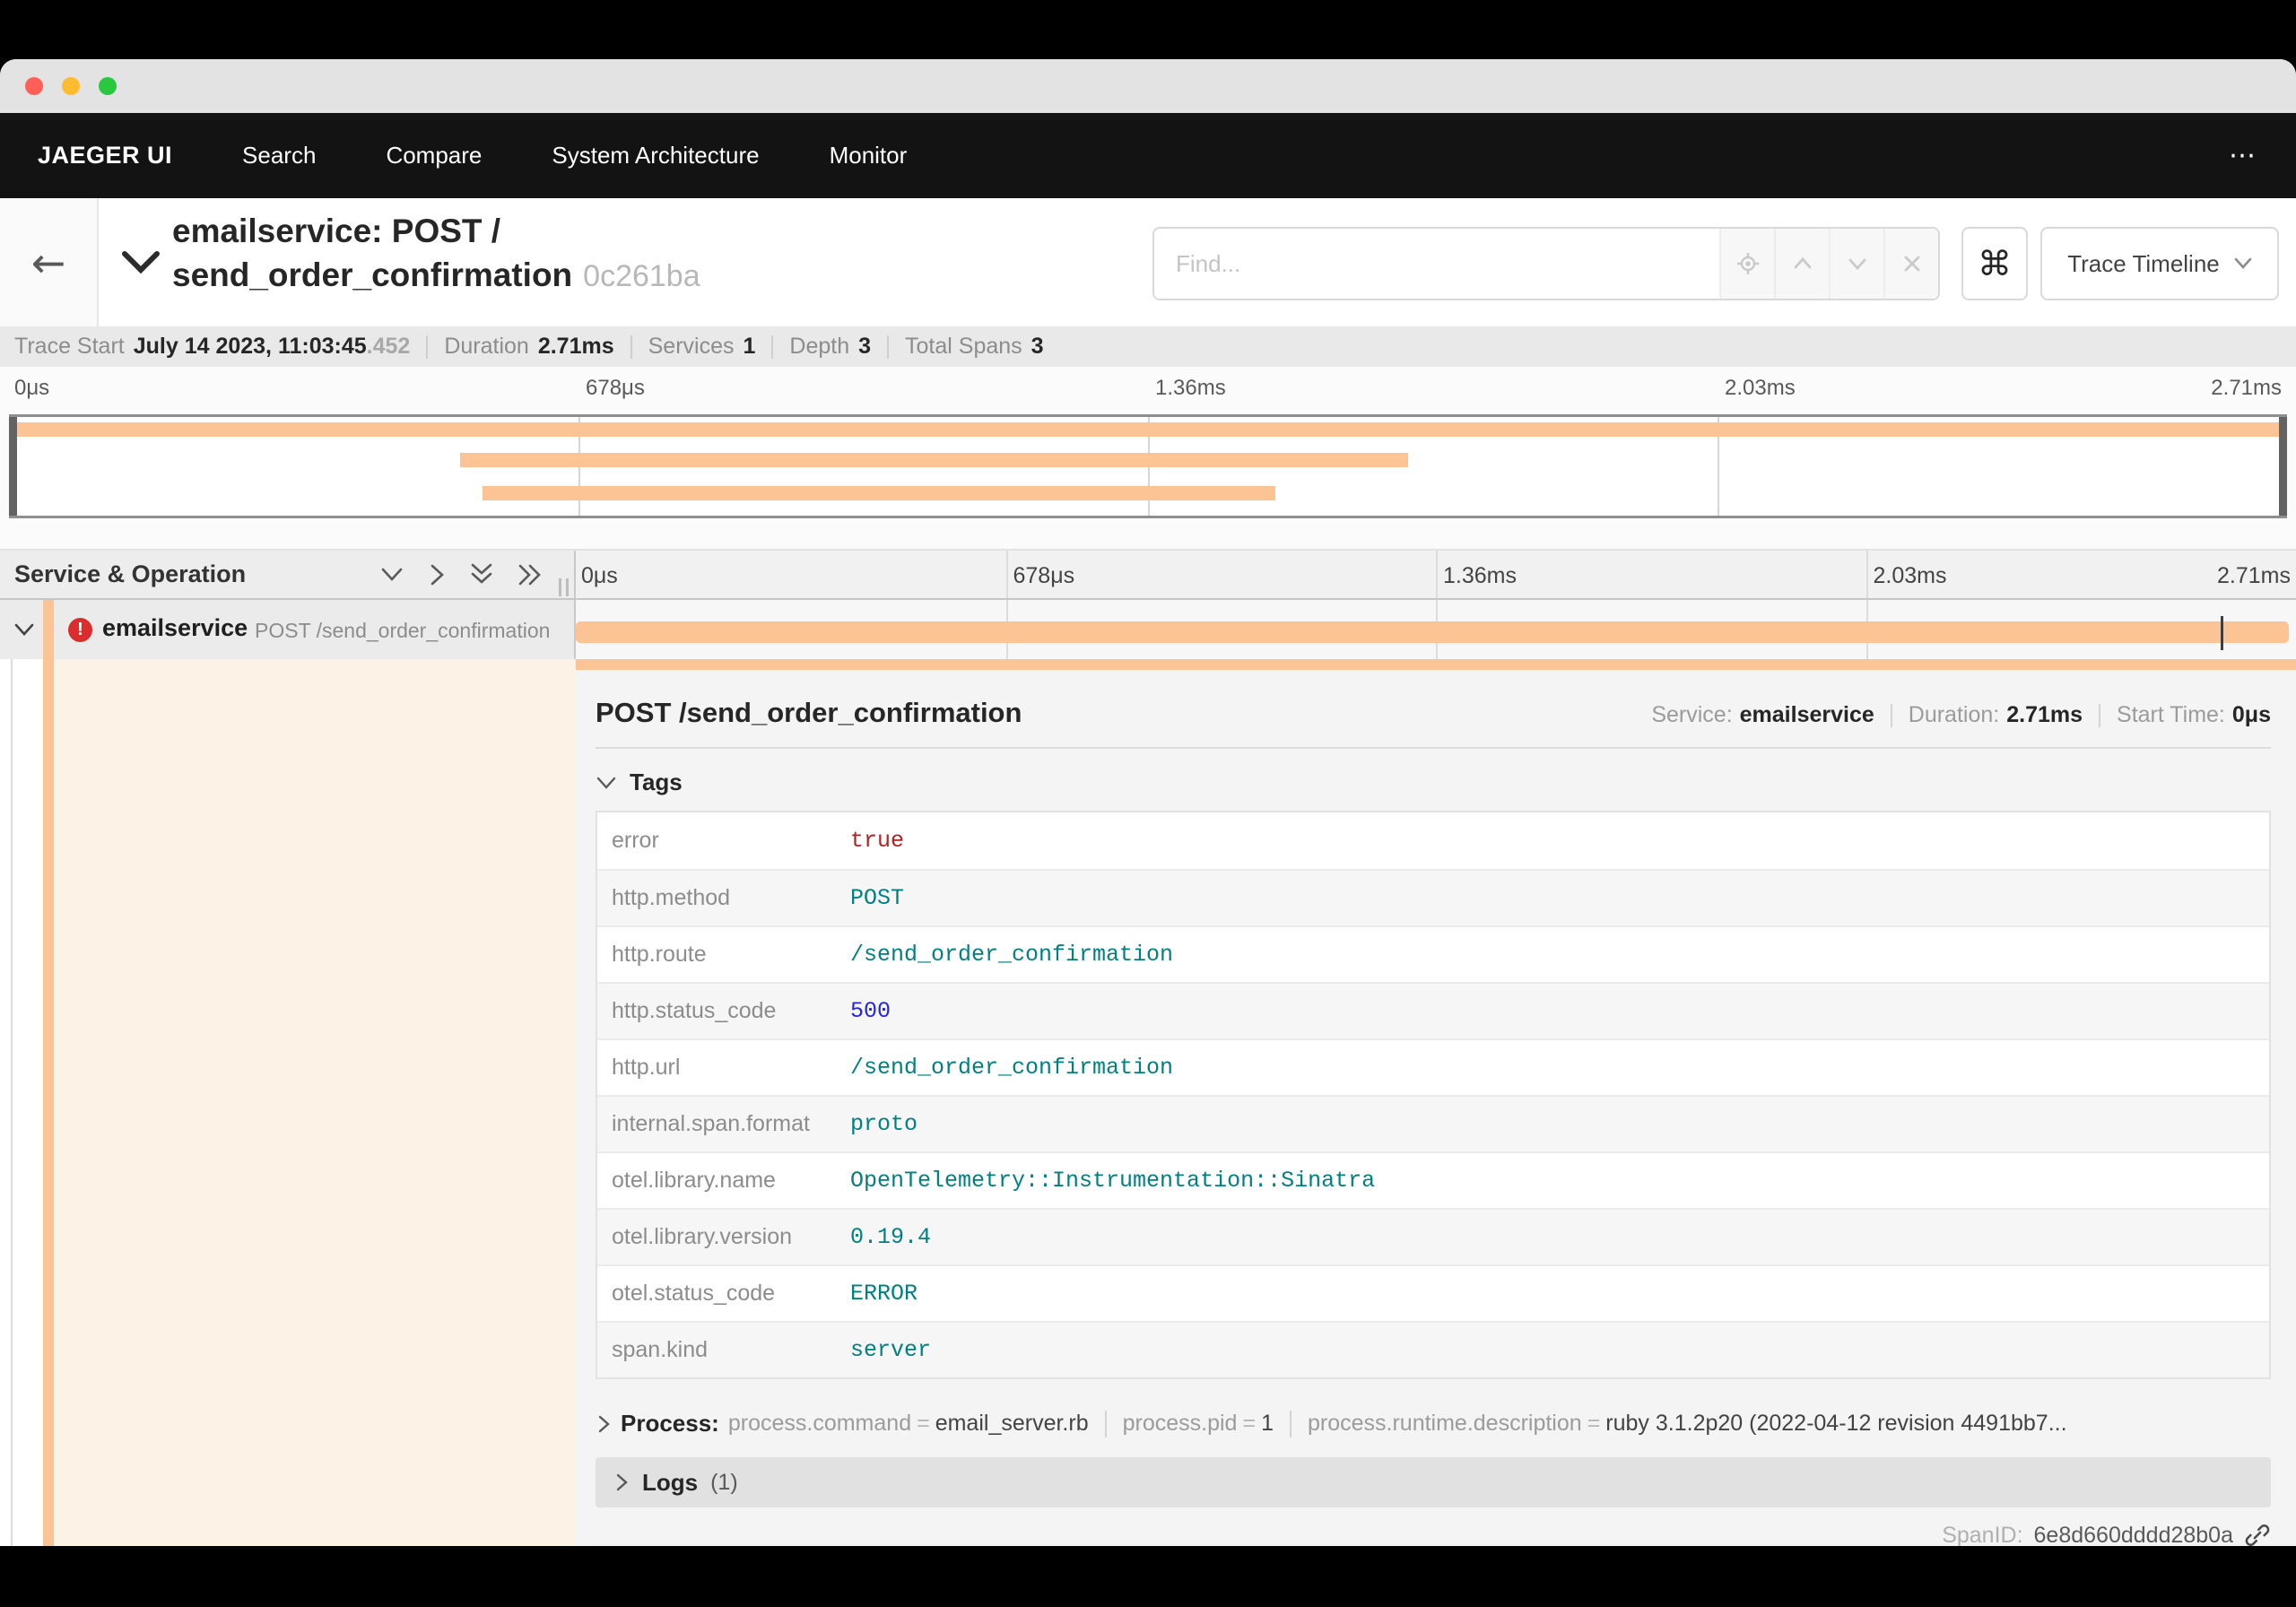 The height and width of the screenshot is (1607, 2296). Describe the element at coordinates (403, 631) in the screenshot. I see `span-operation-name: POST /send_order_confirmation` at that location.